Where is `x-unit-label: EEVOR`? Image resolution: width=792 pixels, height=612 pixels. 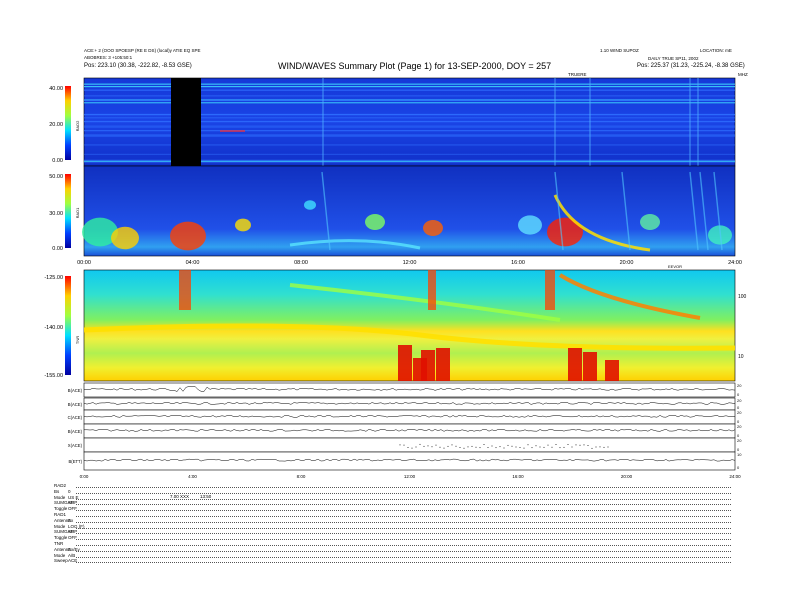 x-unit-label: EEVOR is located at coordinates (675, 266).